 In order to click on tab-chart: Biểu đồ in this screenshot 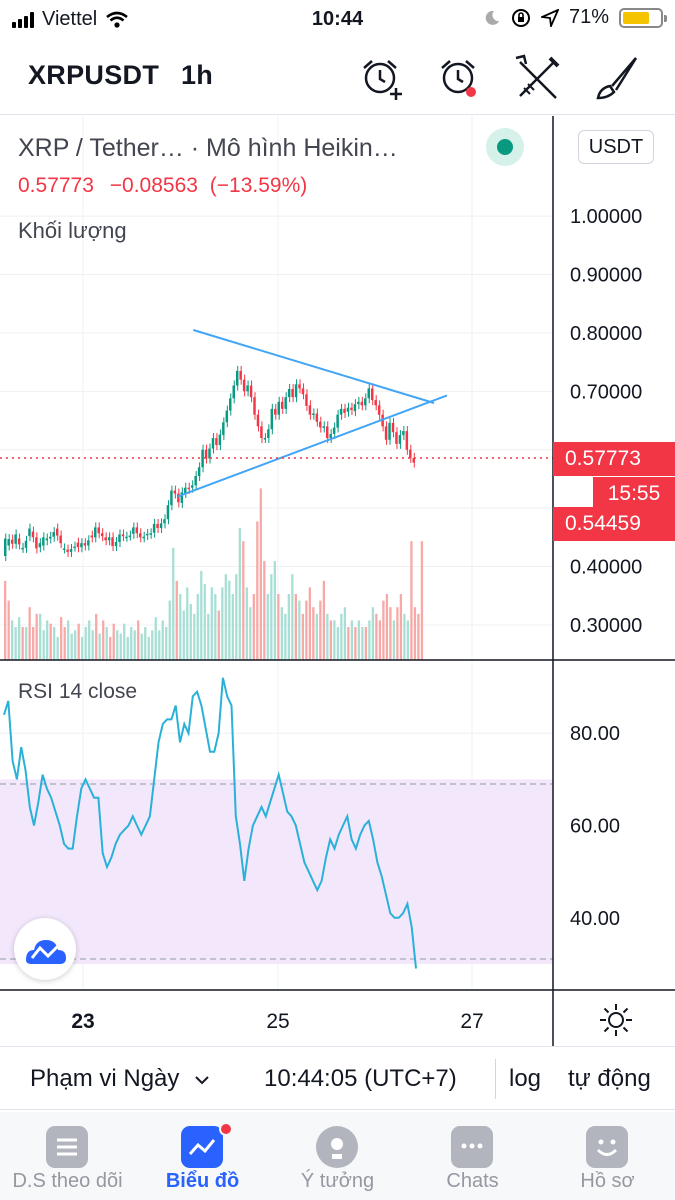, I will do `click(202, 1156)`.